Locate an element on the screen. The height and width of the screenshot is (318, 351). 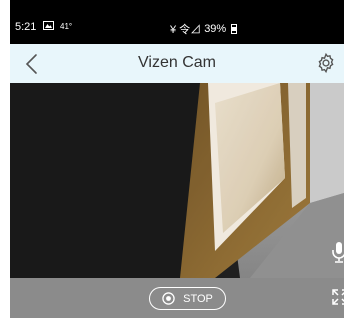
signal-icons: ¥ 令⊿ is located at coordinates (186, 30).